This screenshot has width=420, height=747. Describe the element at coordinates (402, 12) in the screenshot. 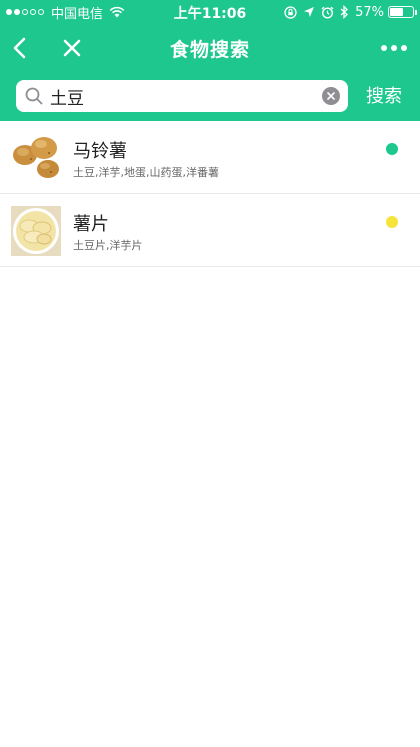

I see `battery-icon` at that location.